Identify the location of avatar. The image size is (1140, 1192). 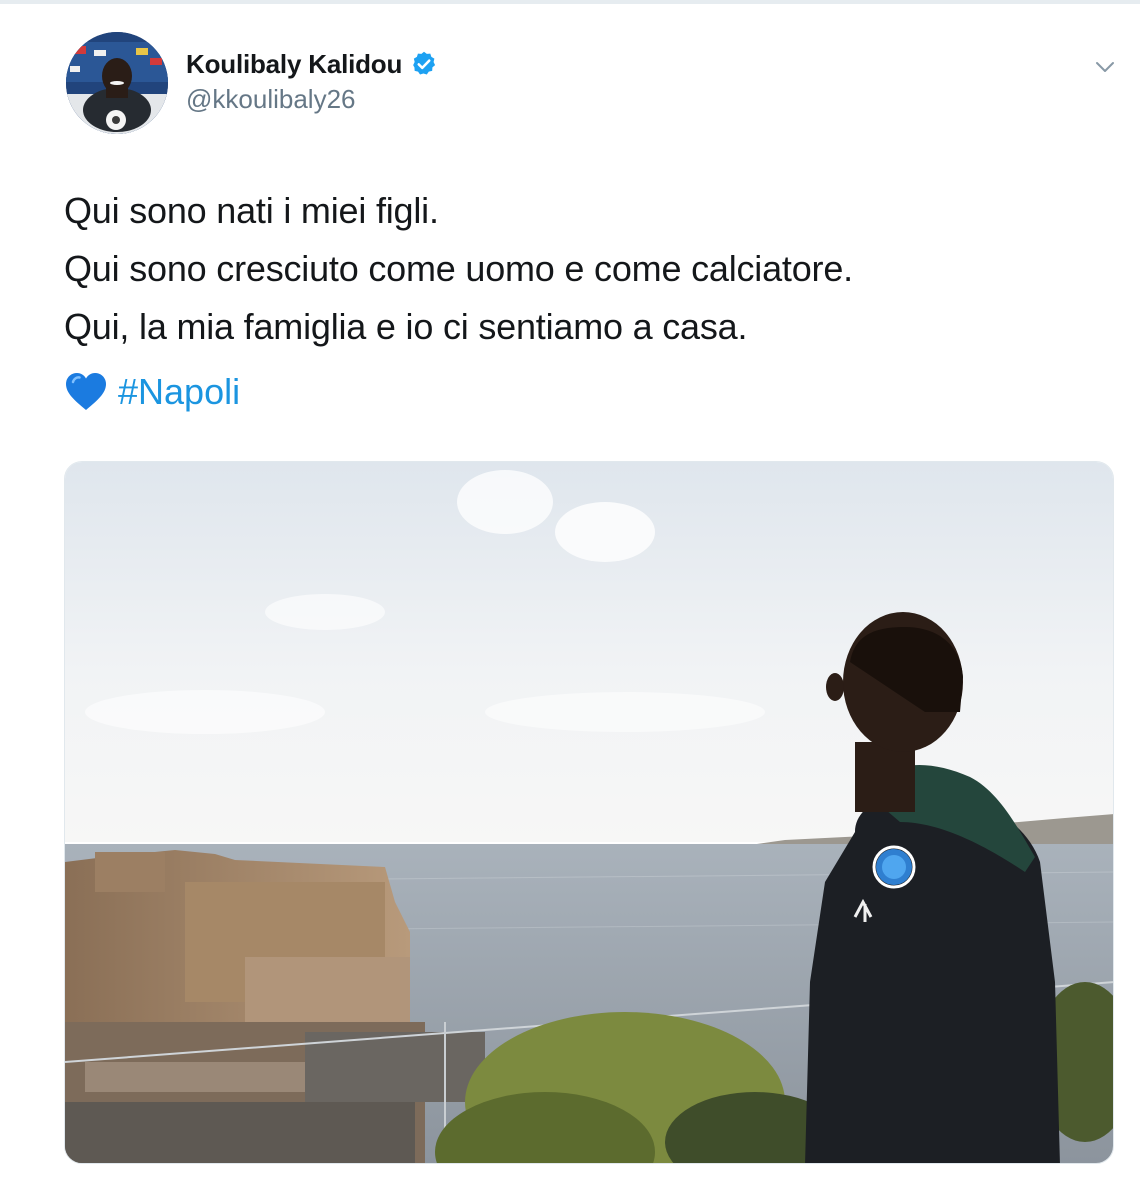
(117, 83).